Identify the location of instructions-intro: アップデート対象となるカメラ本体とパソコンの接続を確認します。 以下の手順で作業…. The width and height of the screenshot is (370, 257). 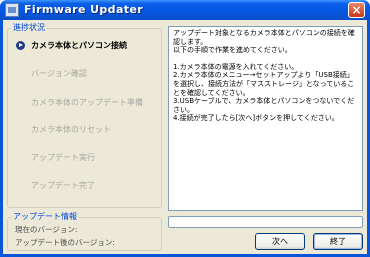
(264, 42).